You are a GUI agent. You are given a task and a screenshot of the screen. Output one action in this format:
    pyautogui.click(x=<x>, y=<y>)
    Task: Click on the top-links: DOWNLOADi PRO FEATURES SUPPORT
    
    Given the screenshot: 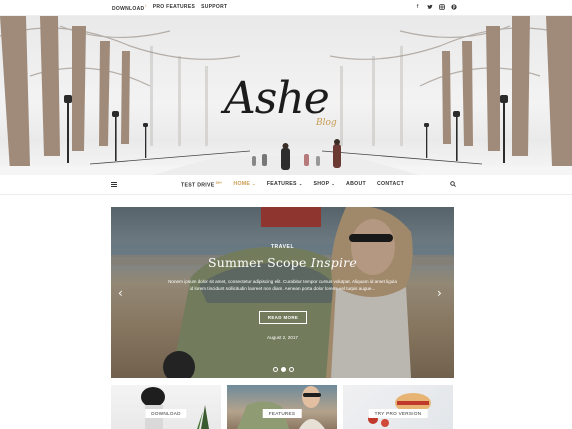 What is the action you would take?
    pyautogui.click(x=169, y=8)
    